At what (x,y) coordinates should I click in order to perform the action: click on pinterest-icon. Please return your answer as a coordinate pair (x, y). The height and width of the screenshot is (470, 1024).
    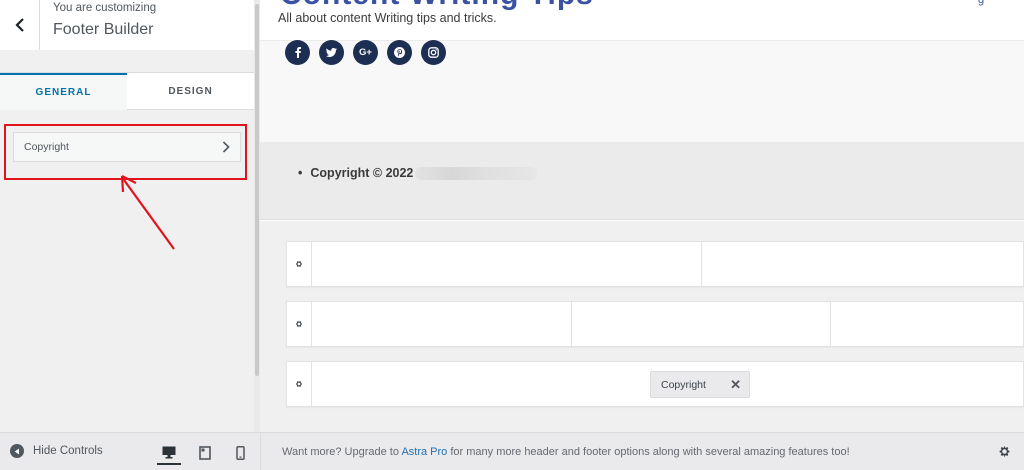
    Looking at the image, I should click on (399, 52).